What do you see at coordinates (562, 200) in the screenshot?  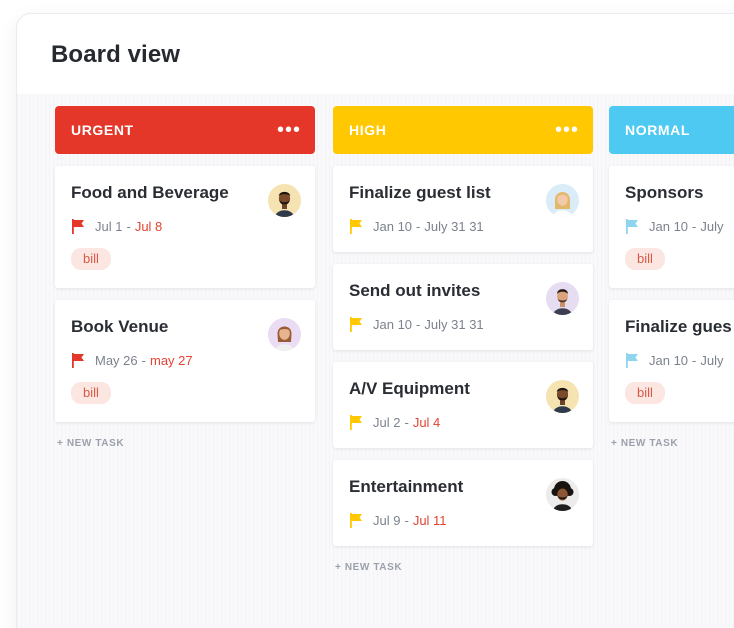 I see `avatar-woman-blonde-icon` at bounding box center [562, 200].